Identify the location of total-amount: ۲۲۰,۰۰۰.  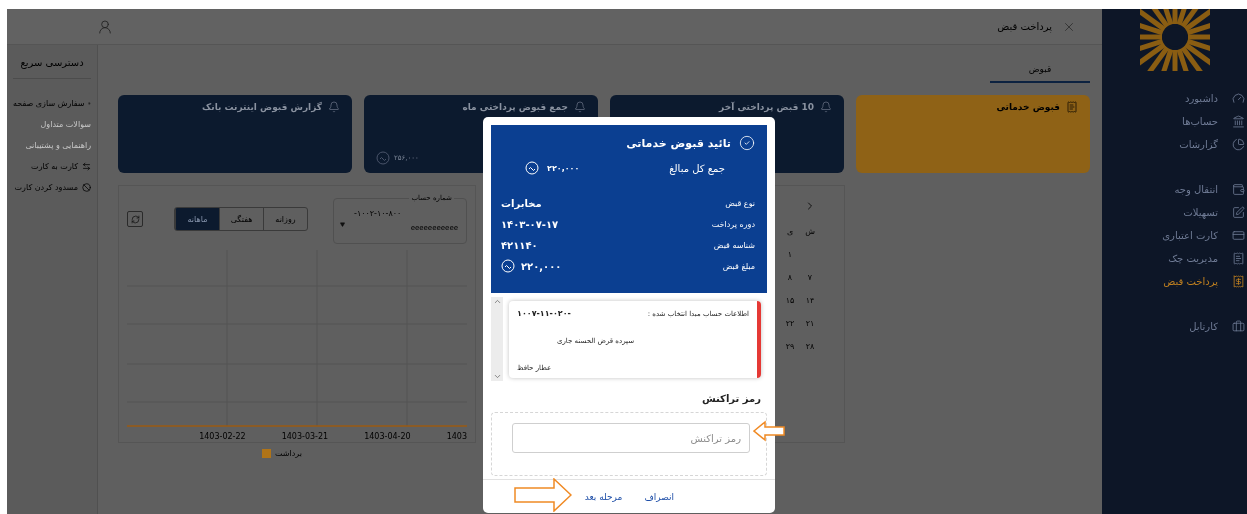
(563, 168).